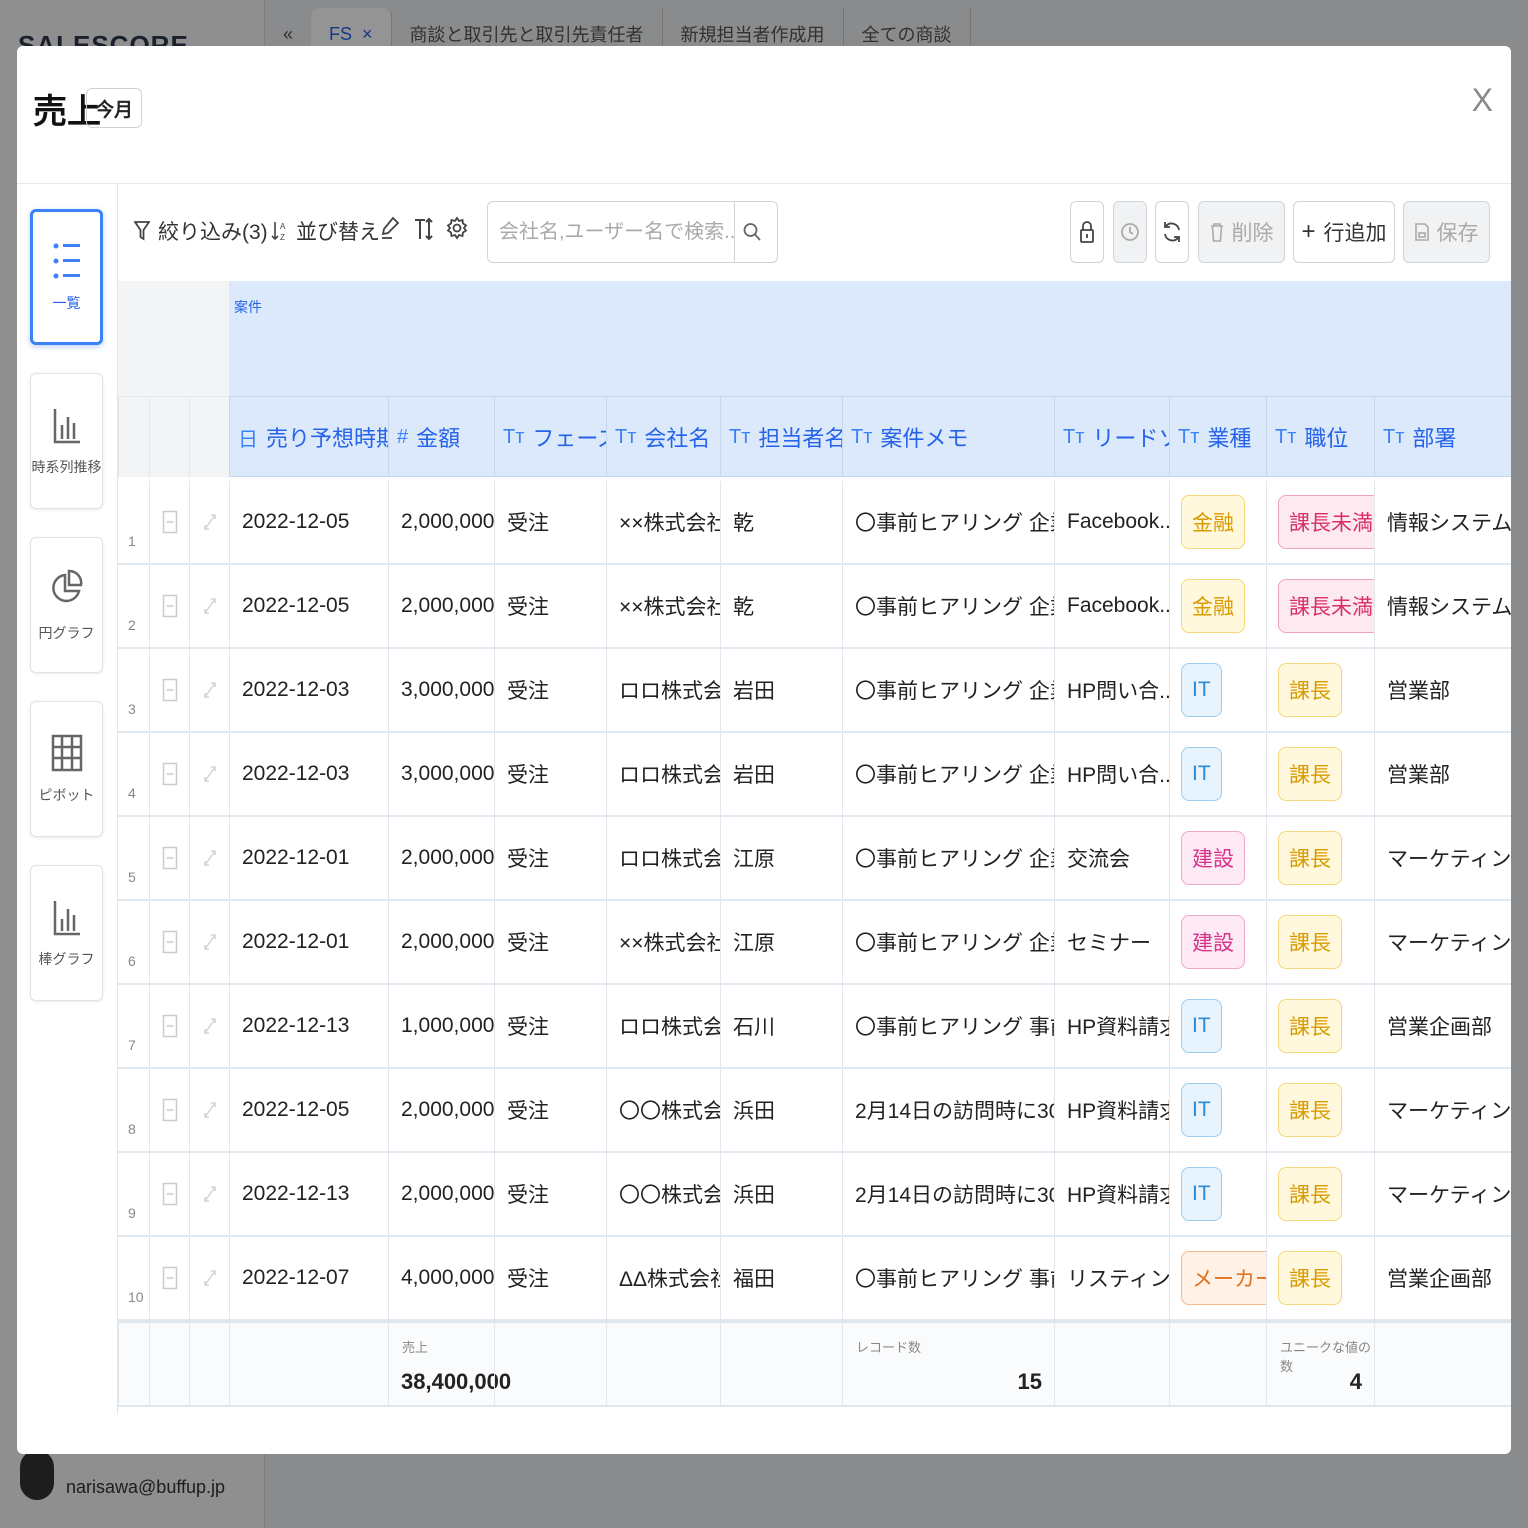 The width and height of the screenshot is (1528, 1528). I want to click on add-row-button: + 行追加, so click(1344, 232).